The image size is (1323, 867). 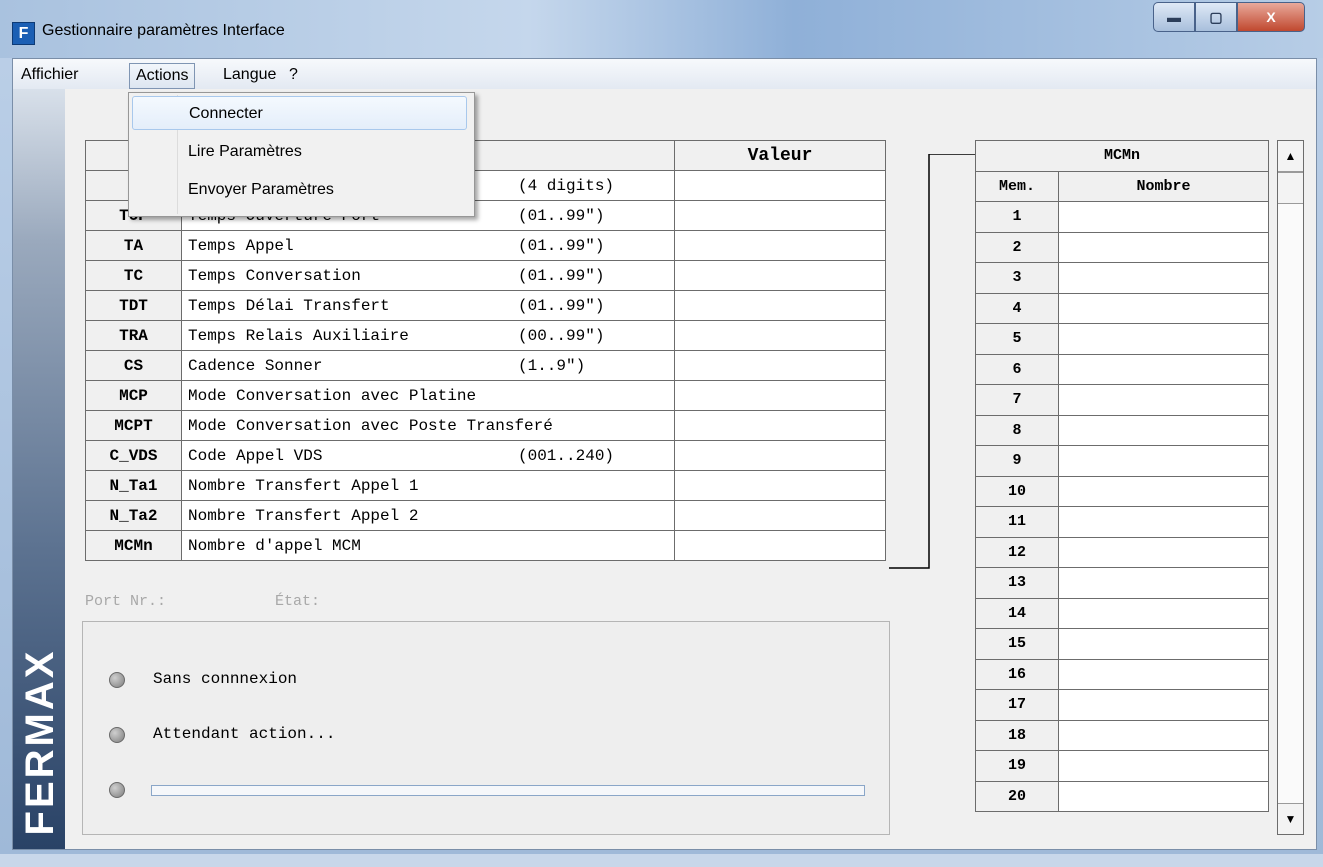 I want to click on parameter-row: TA Temps Appel (01..99"), so click(x=485, y=245).